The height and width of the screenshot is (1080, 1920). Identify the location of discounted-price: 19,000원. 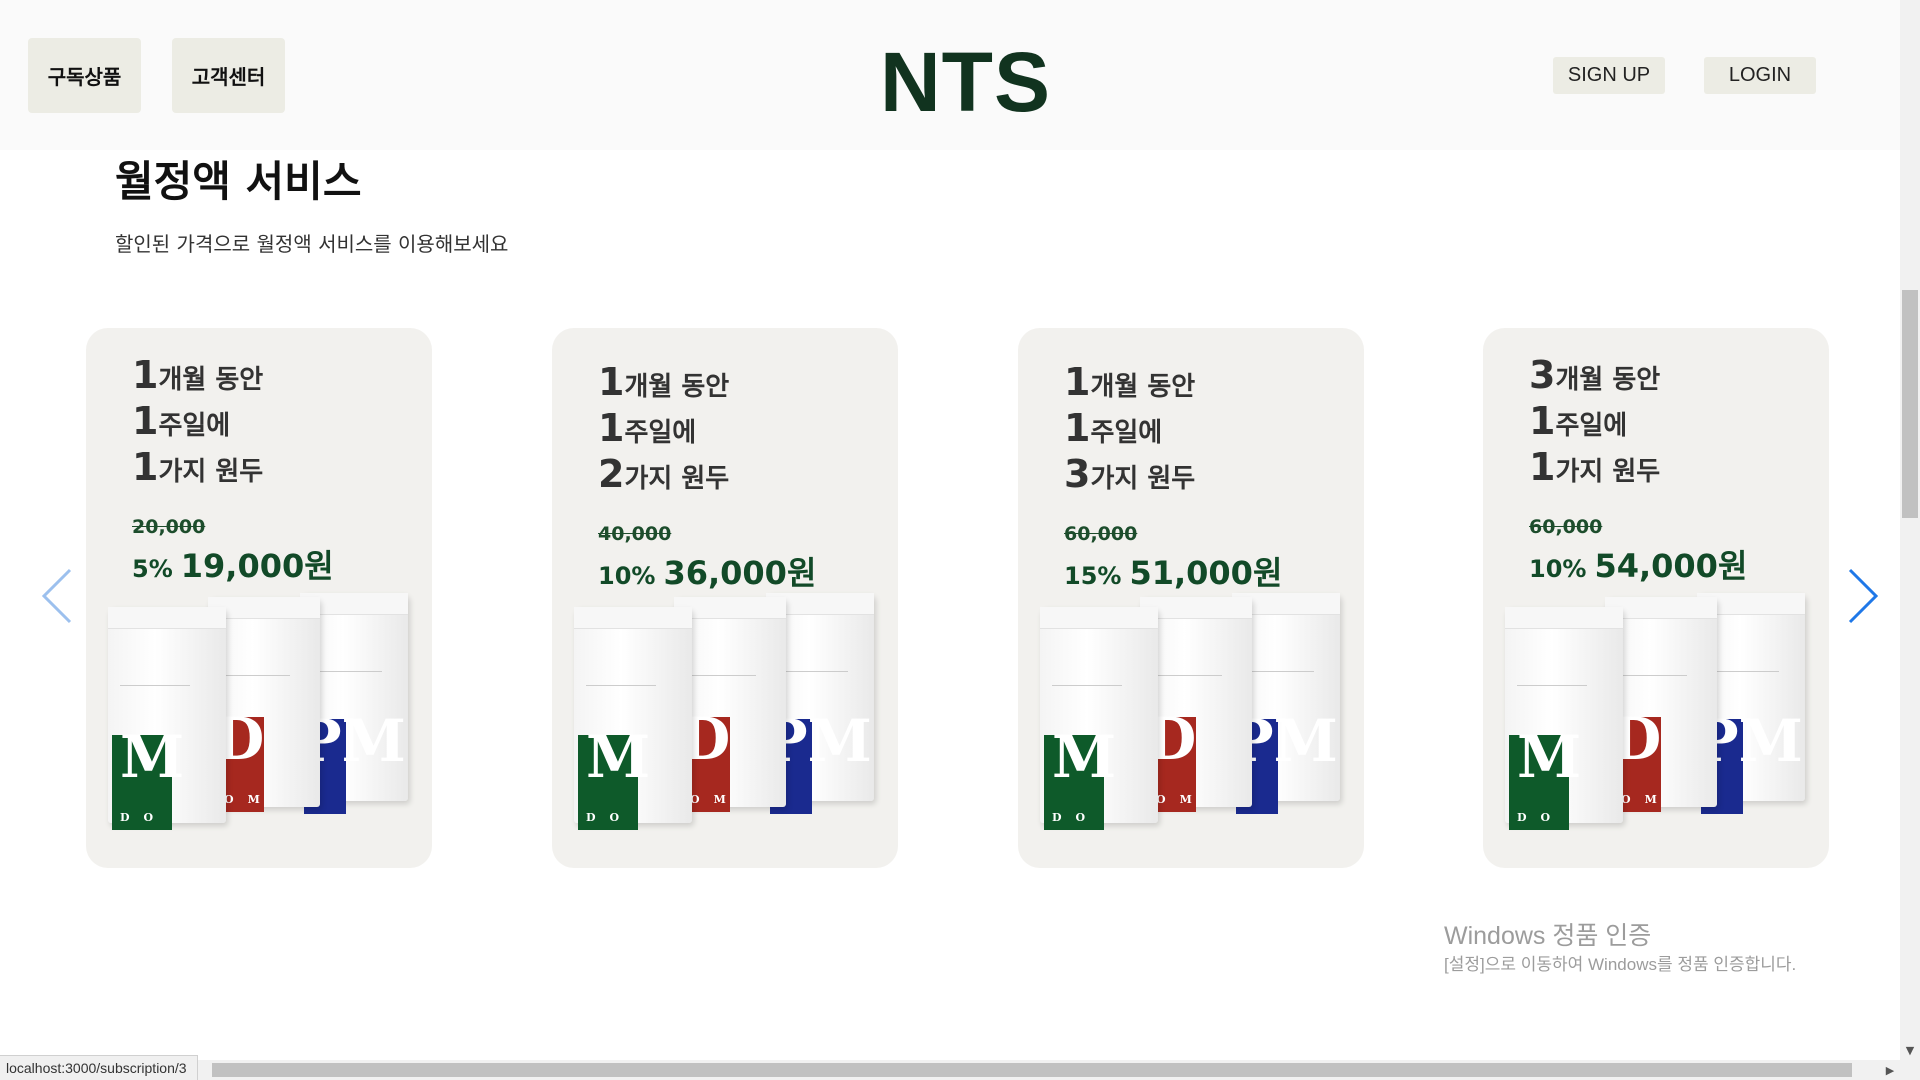
(257, 566).